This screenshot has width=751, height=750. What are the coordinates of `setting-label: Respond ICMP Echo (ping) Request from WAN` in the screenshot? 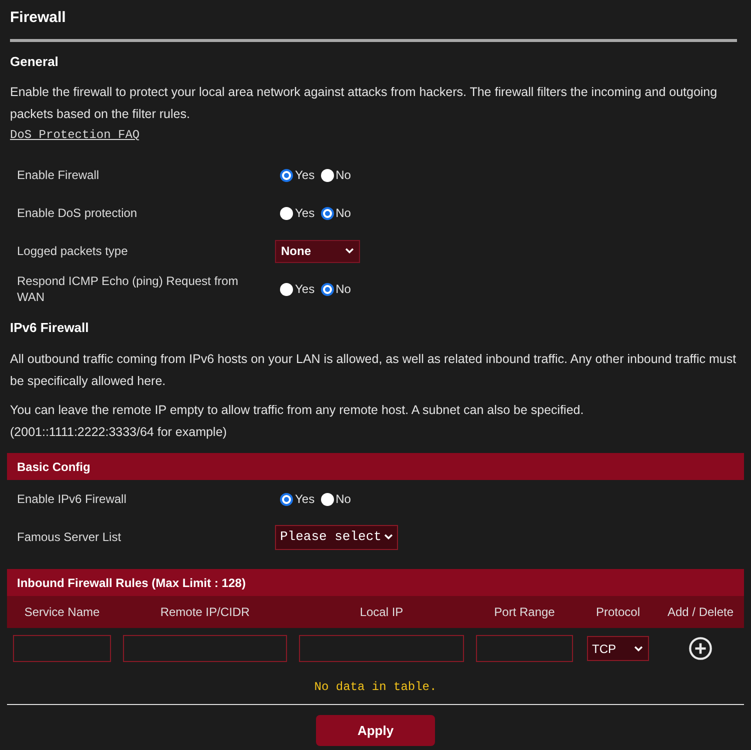 It's located at (128, 289).